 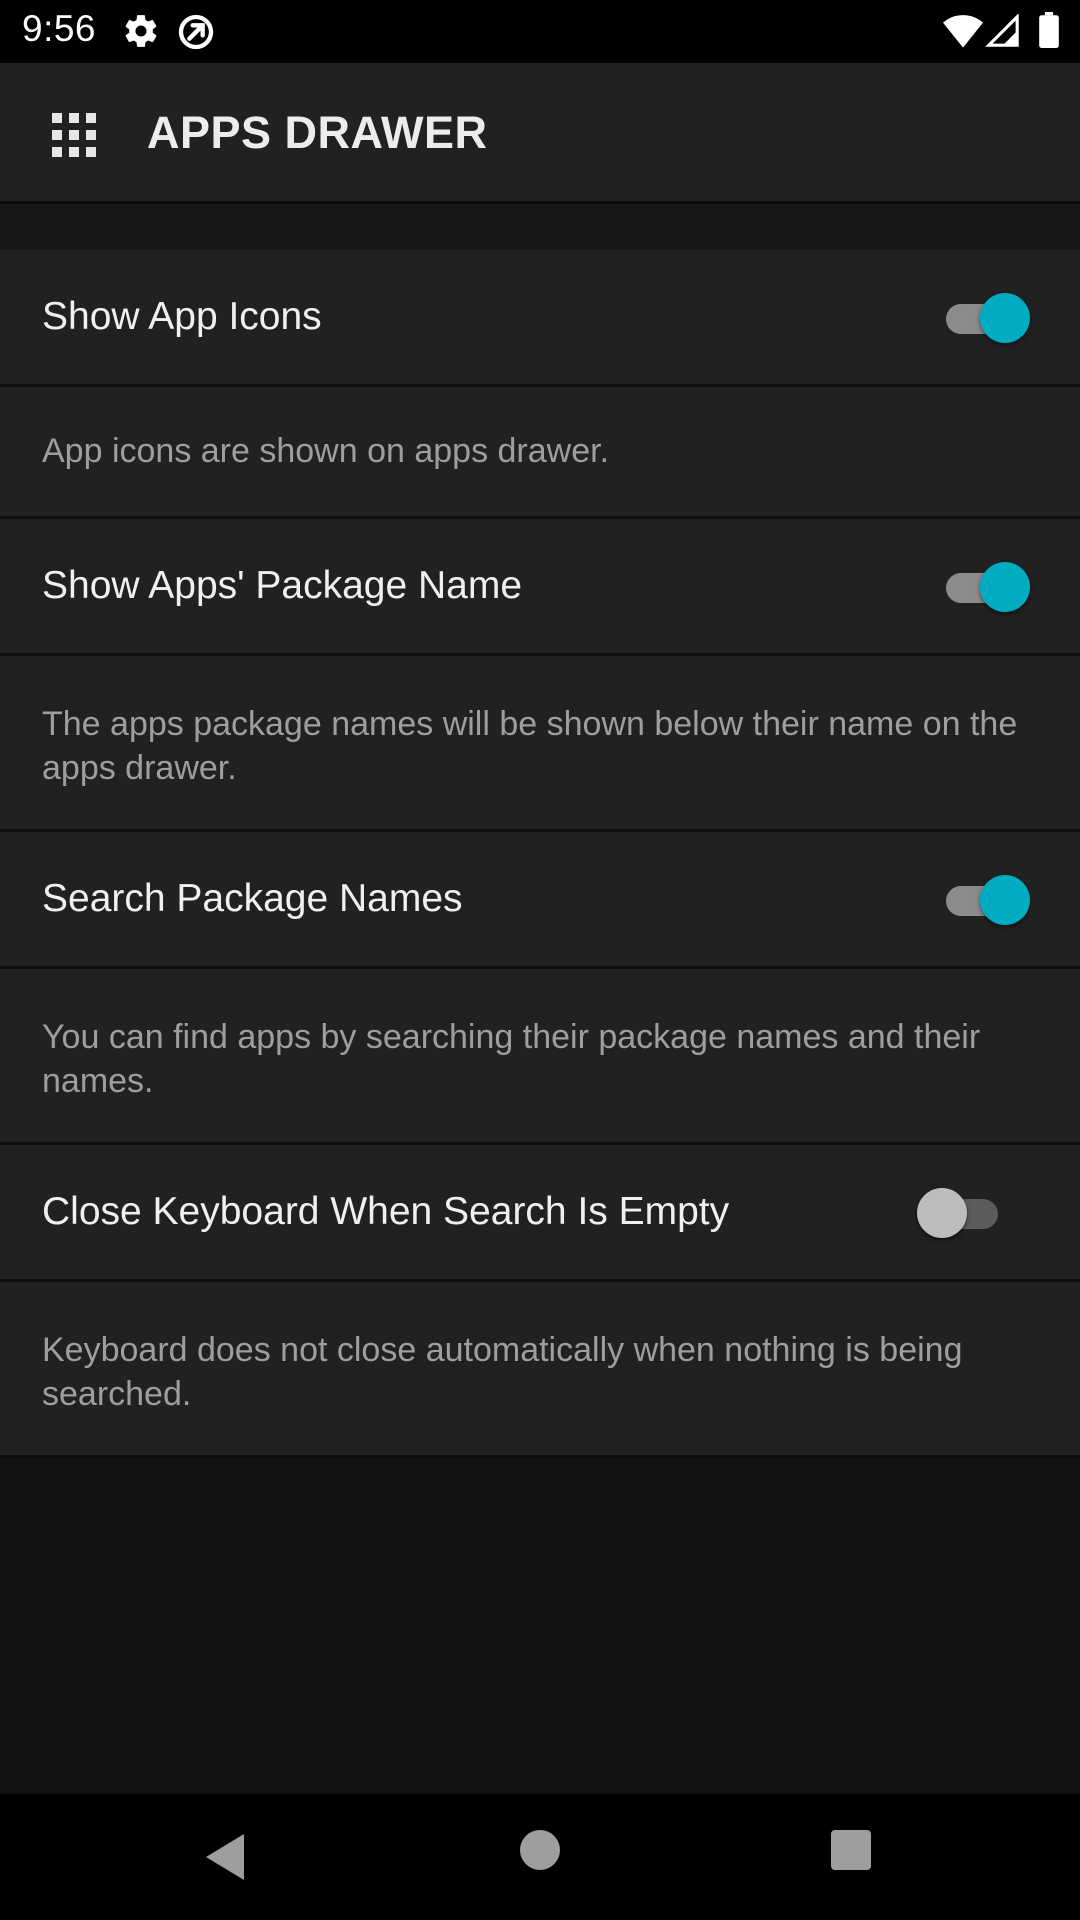 What do you see at coordinates (851, 1850) in the screenshot?
I see `recents-icon` at bounding box center [851, 1850].